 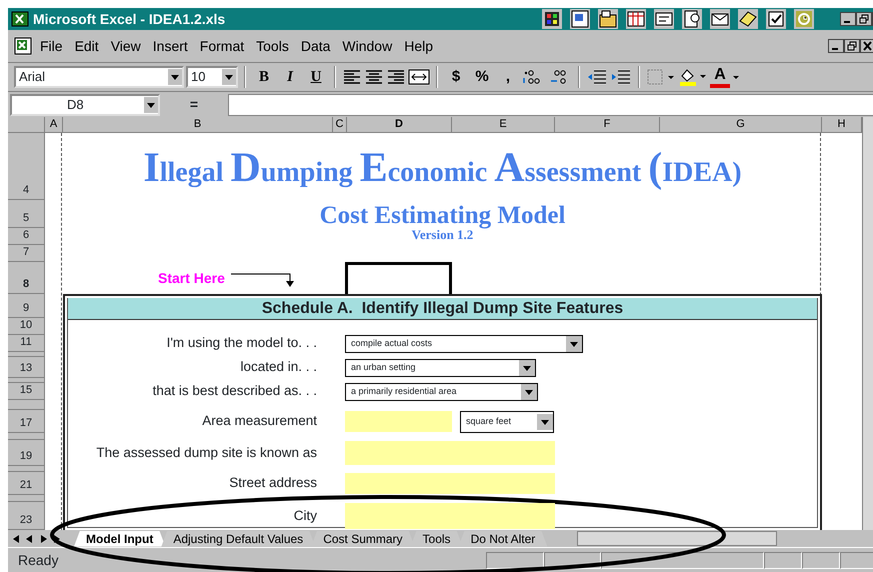 I want to click on menu-item: Window, so click(x=367, y=46).